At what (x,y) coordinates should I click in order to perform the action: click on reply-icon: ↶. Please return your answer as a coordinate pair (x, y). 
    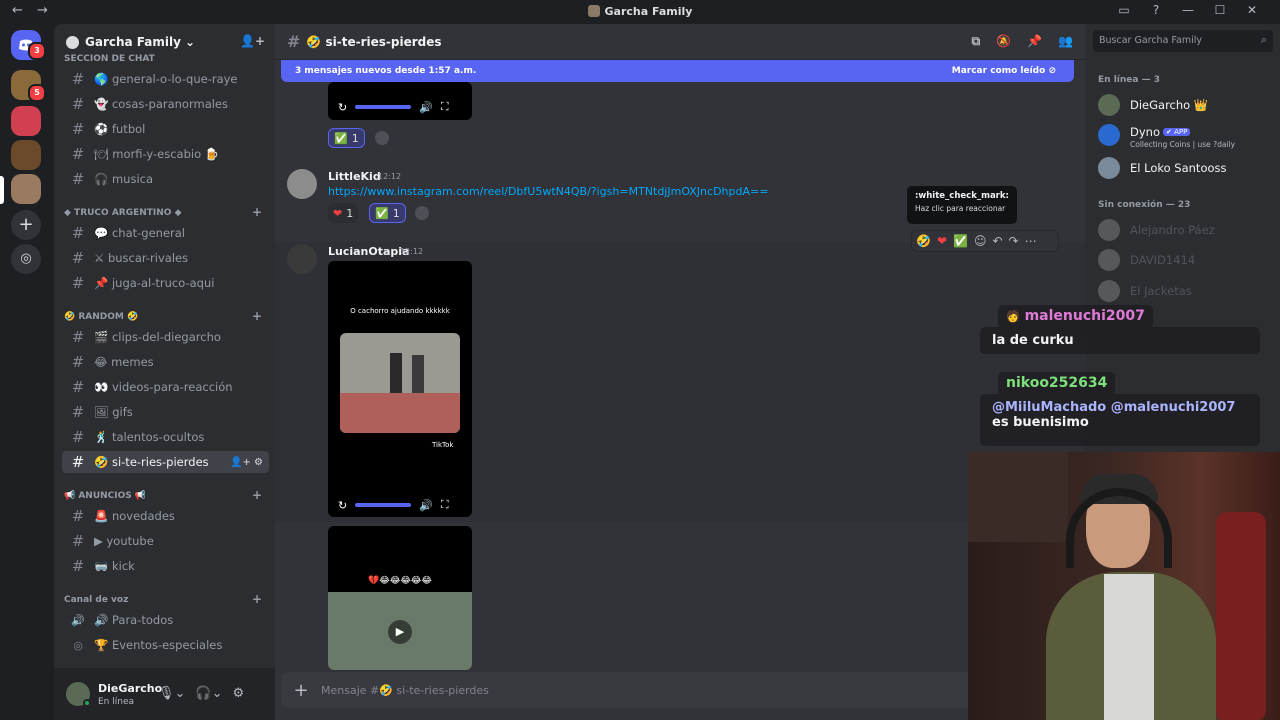
    Looking at the image, I should click on (997, 241).